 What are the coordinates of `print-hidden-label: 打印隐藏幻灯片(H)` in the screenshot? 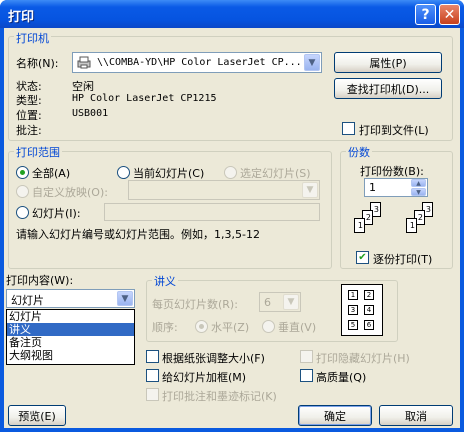 It's located at (363, 358).